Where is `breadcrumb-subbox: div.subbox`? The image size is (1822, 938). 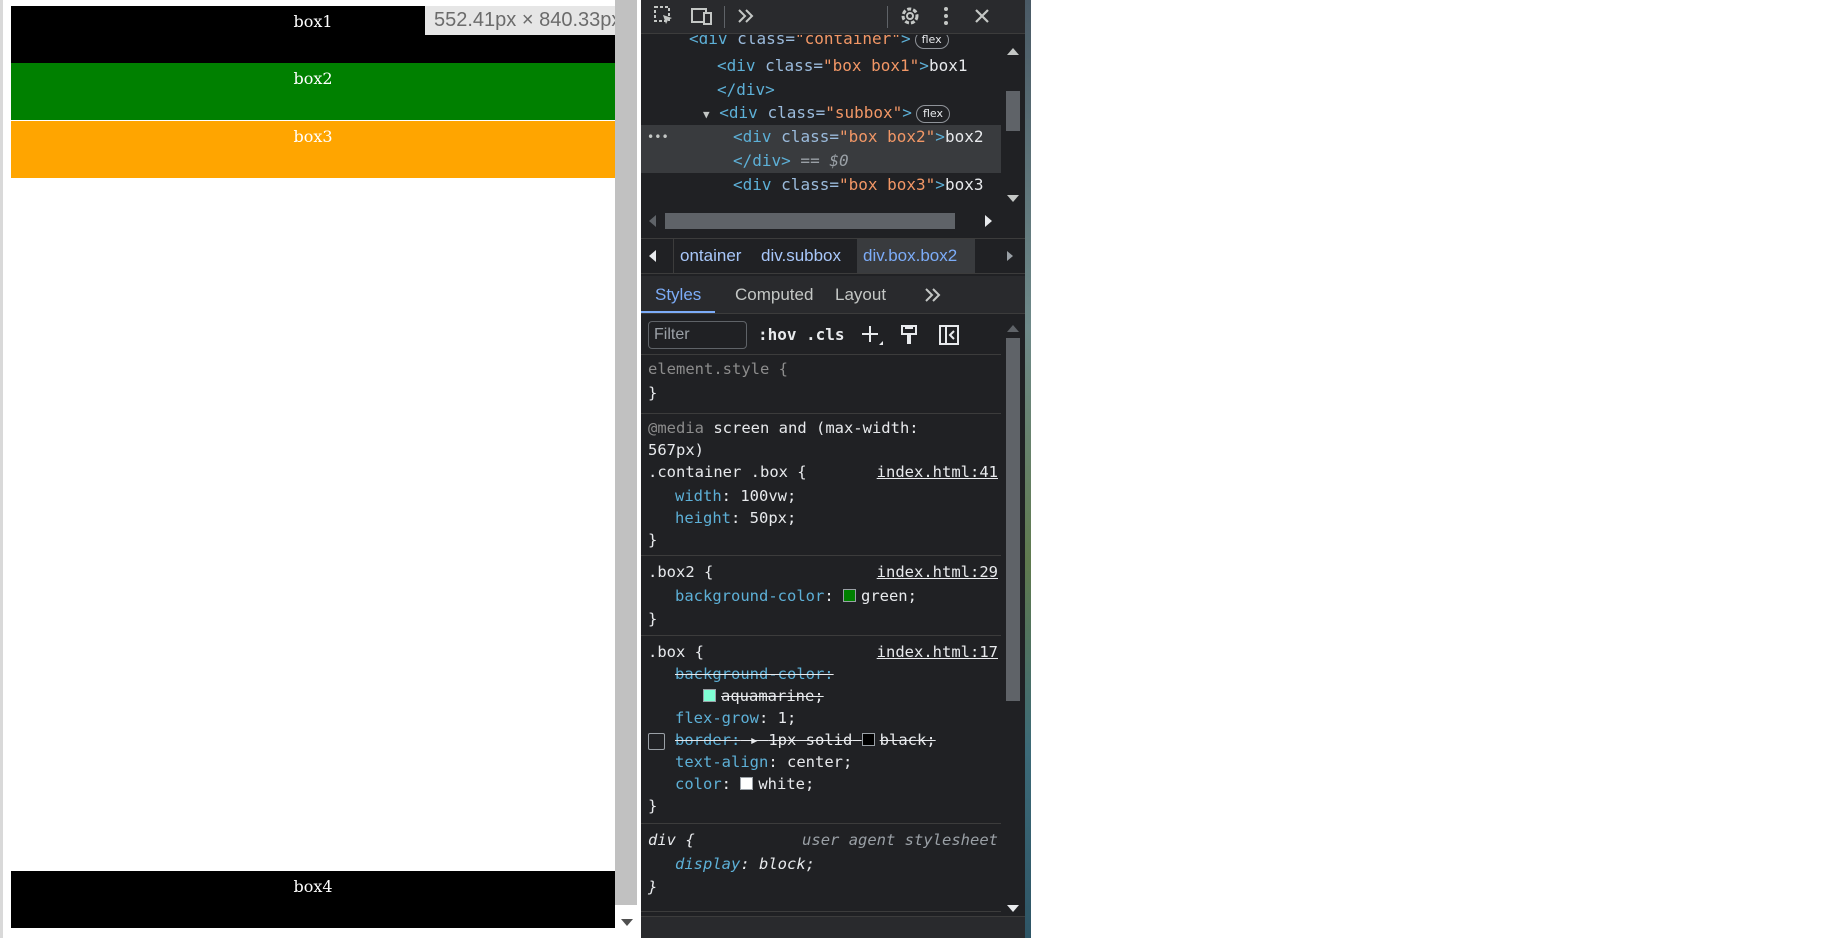 breadcrumb-subbox: div.subbox is located at coordinates (801, 256).